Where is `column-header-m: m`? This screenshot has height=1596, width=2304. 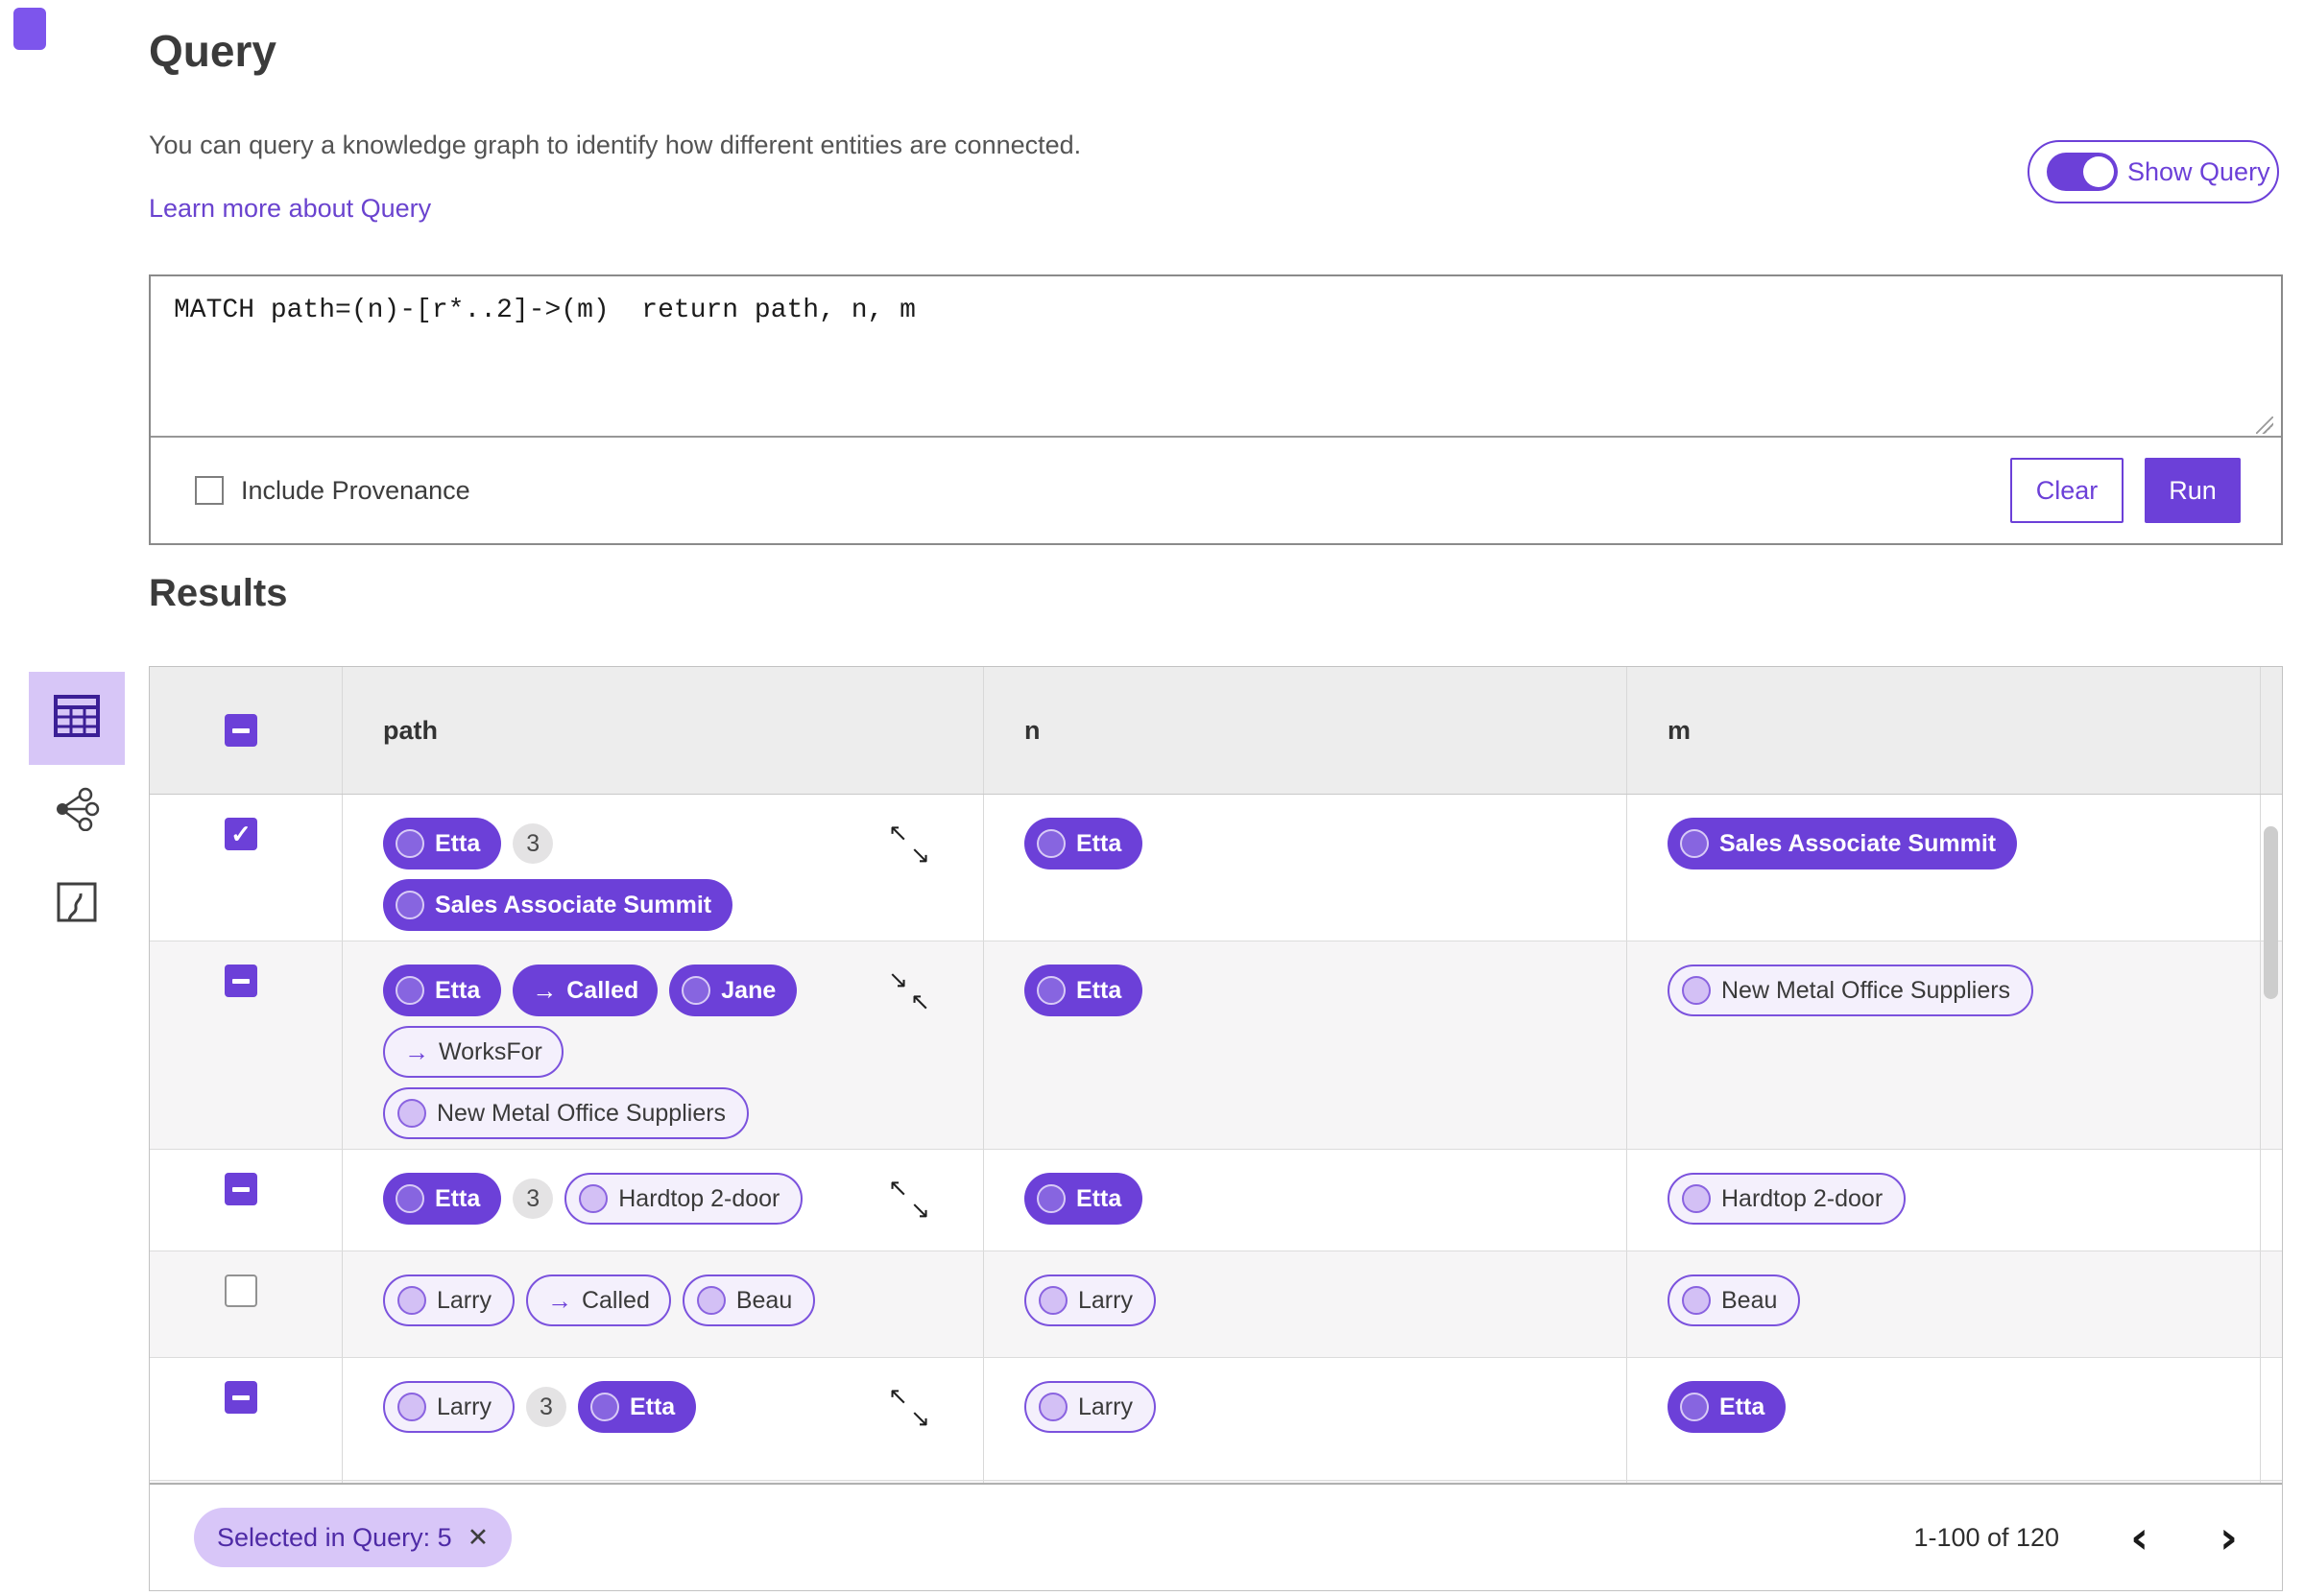
column-header-m: m is located at coordinates (1943, 730).